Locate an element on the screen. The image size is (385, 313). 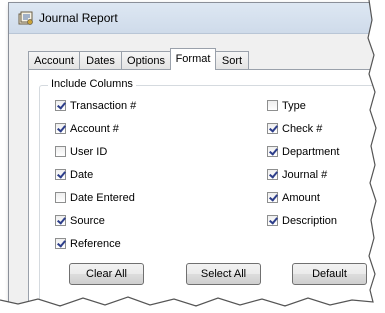
checkbox-label: Reference is located at coordinates (95, 244).